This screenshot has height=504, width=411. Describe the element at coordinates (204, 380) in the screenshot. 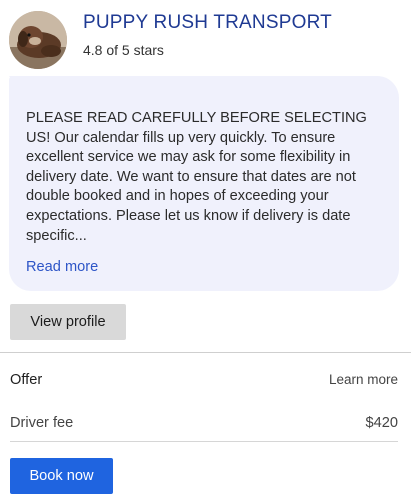

I see `offer-row: Offer Learn more` at that location.